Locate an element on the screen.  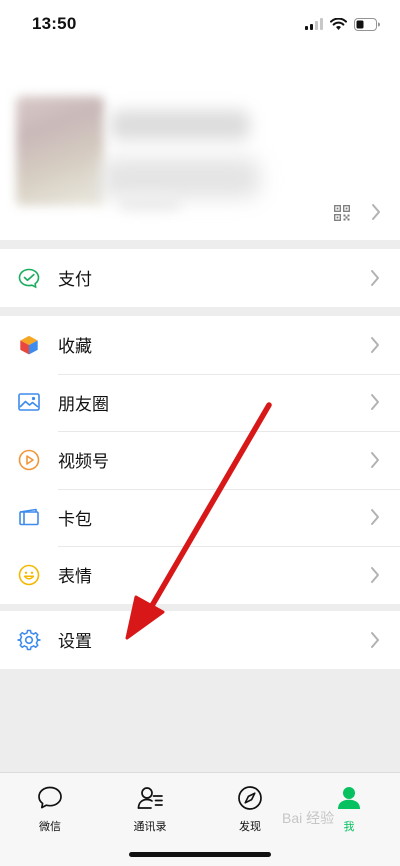
me-person-icon is located at coordinates (349, 798).